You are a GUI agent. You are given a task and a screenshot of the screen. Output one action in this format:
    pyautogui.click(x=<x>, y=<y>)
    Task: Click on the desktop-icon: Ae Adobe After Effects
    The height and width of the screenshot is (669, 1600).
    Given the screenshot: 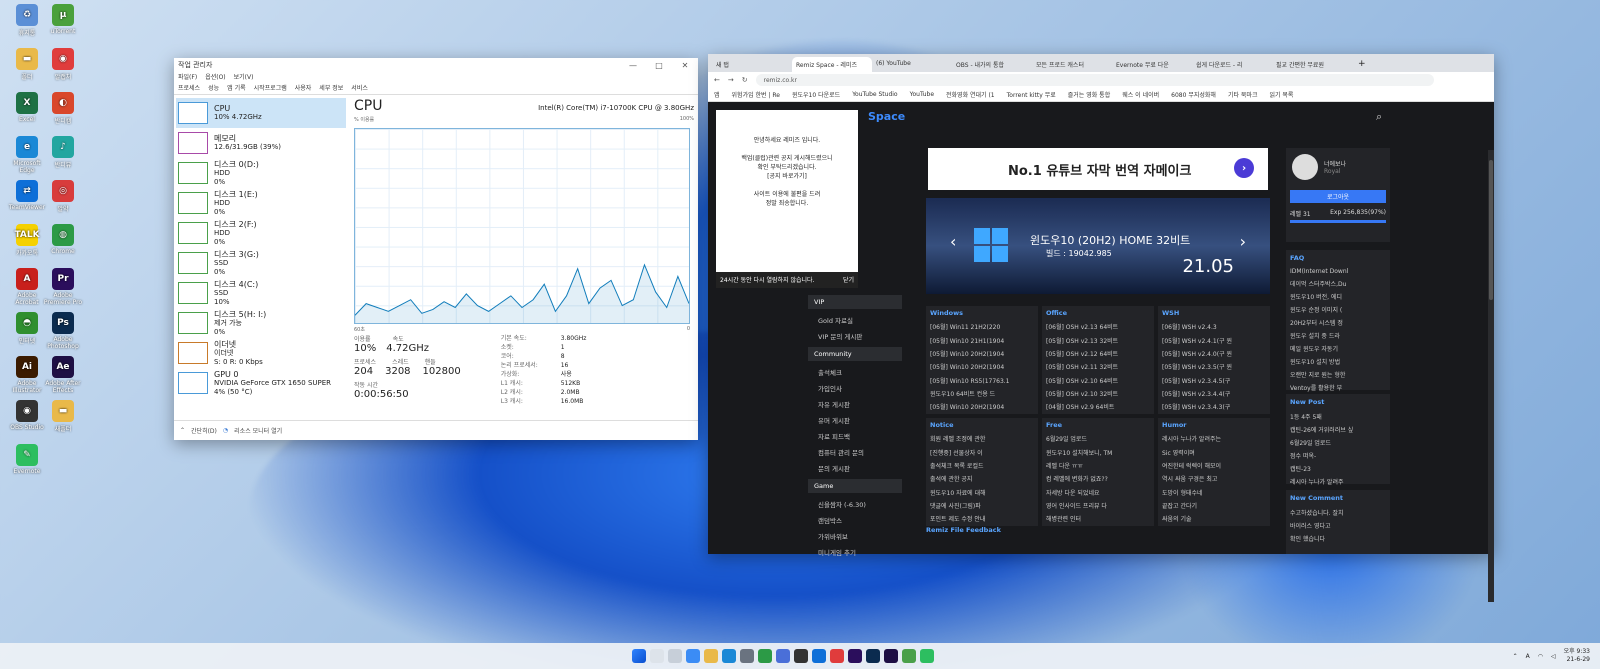 What is the action you would take?
    pyautogui.click(x=63, y=375)
    